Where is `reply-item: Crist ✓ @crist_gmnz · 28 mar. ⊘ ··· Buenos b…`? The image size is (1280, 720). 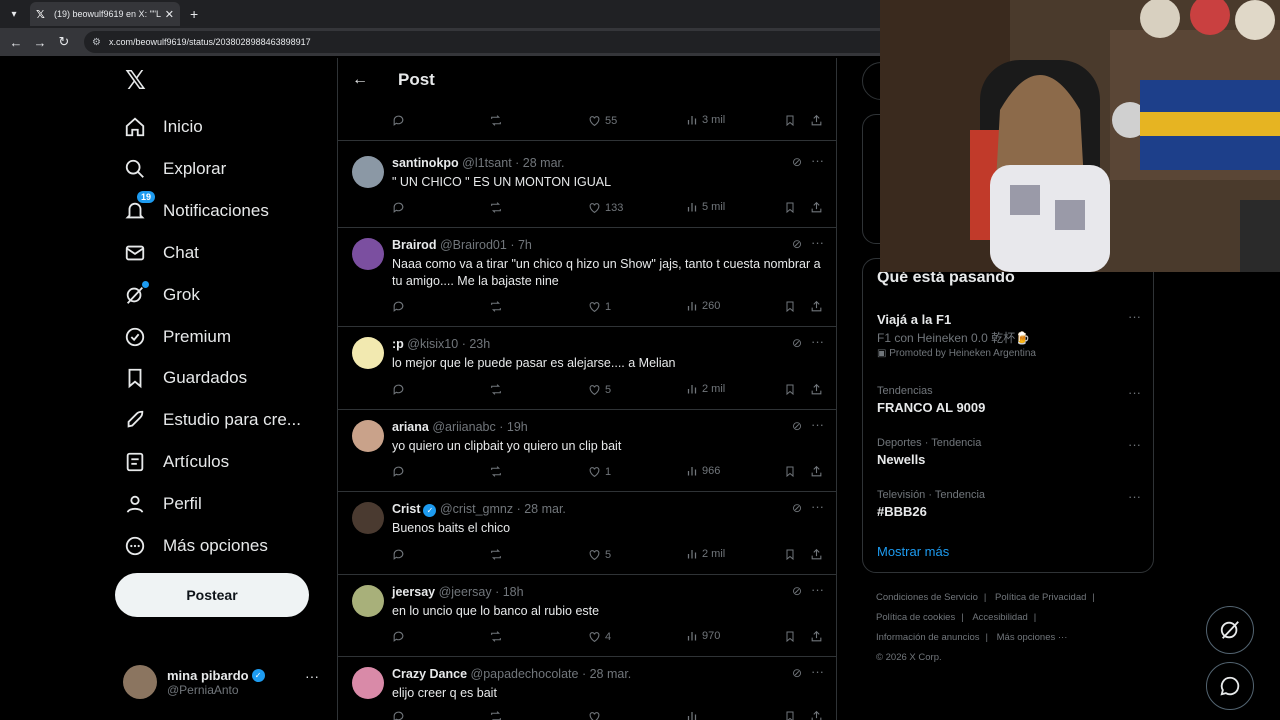
reply-item: Crist ✓ @crist_gmnz · 28 mar. ⊘ ··· Buenos b… is located at coordinates (587, 533).